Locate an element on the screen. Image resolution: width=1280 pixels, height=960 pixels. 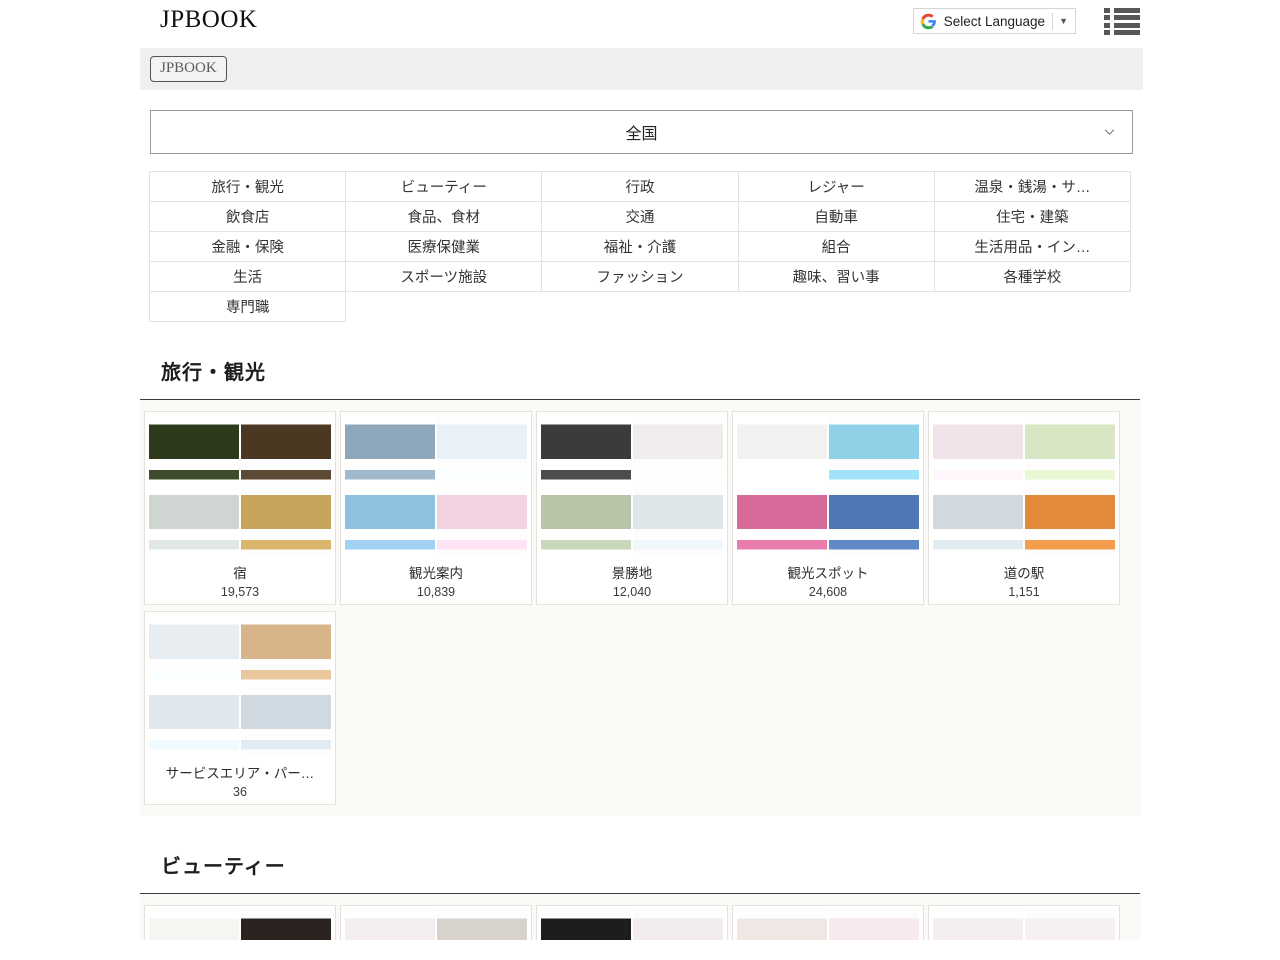
category-section: ビューティー is located at coordinates (640, 895).